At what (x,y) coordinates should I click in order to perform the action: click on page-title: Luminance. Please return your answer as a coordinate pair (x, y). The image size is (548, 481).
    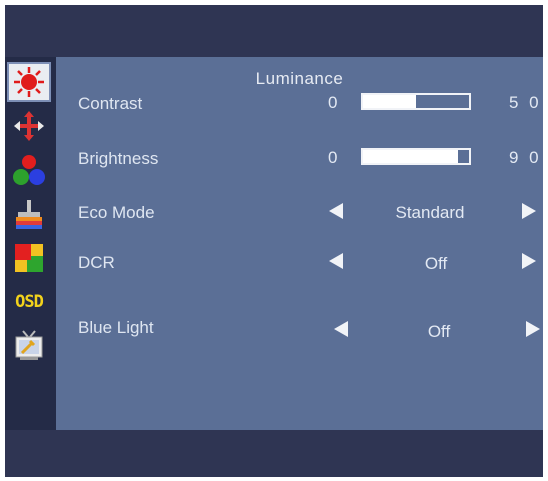
    Looking at the image, I should click on (299, 78).